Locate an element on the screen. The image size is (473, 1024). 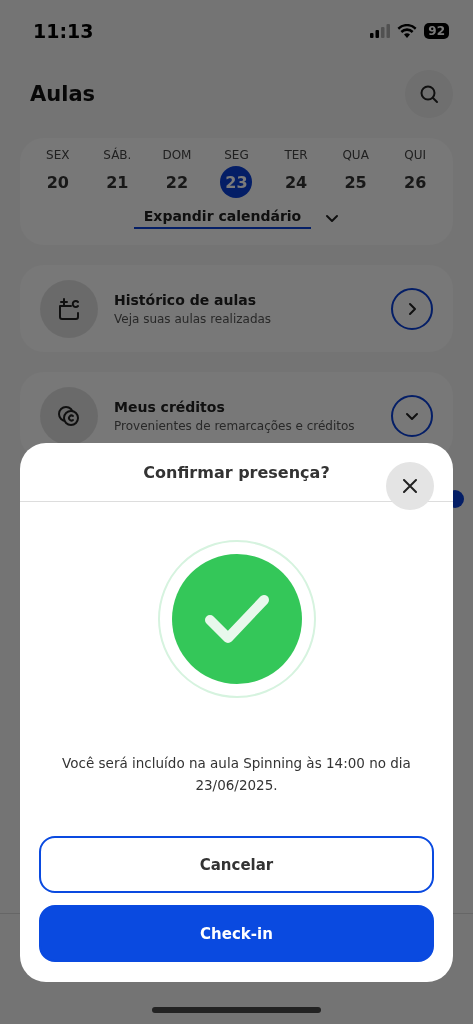
day-button: SÁB. 21 is located at coordinates (117, 173).